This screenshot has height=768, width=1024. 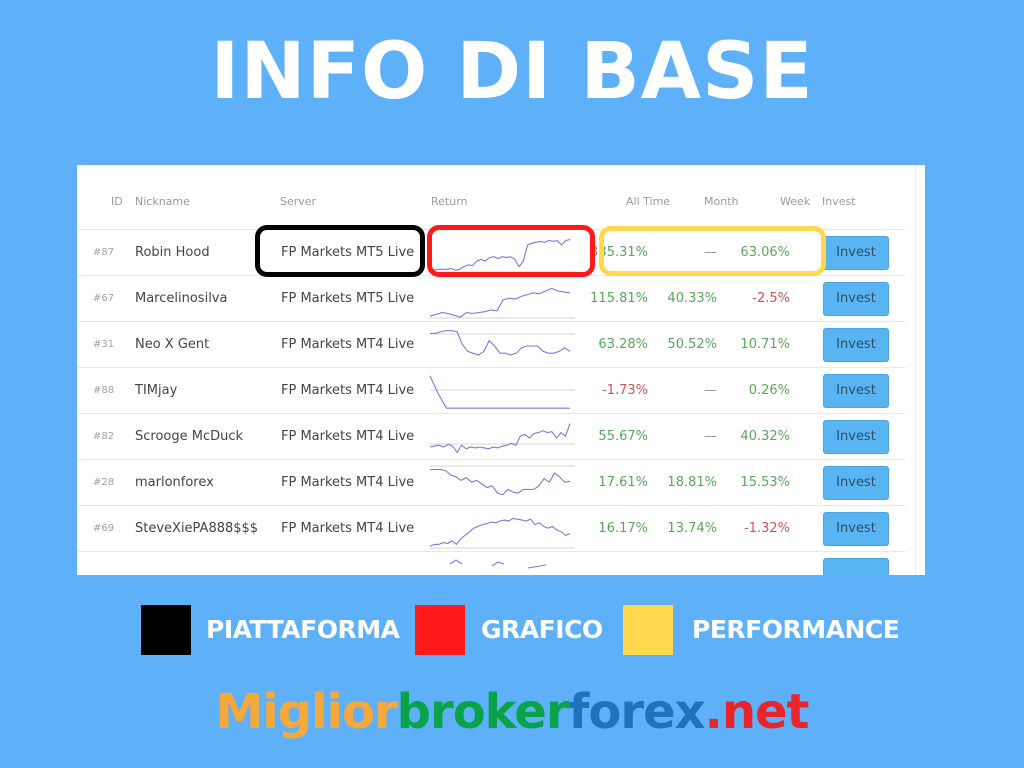 I want to click on return-month: 40.33%, so click(x=692, y=298).